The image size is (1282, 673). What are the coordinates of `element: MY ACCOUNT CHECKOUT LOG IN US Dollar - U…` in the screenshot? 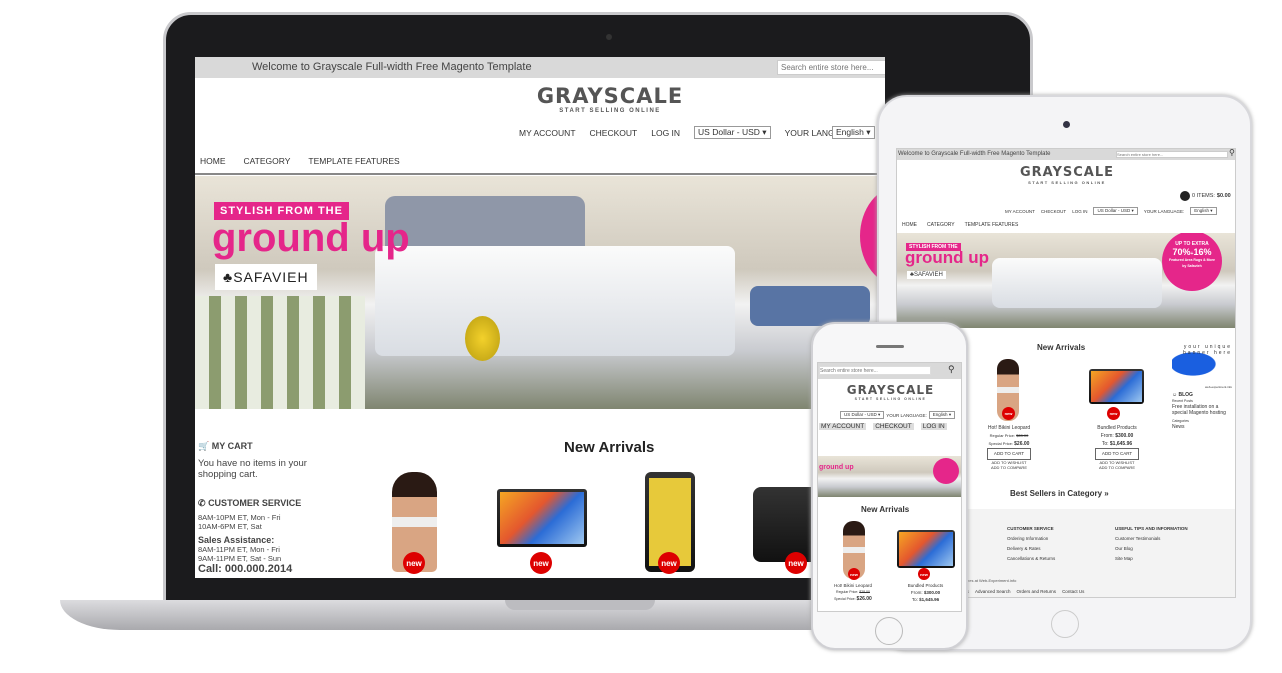 It's located at (1111, 211).